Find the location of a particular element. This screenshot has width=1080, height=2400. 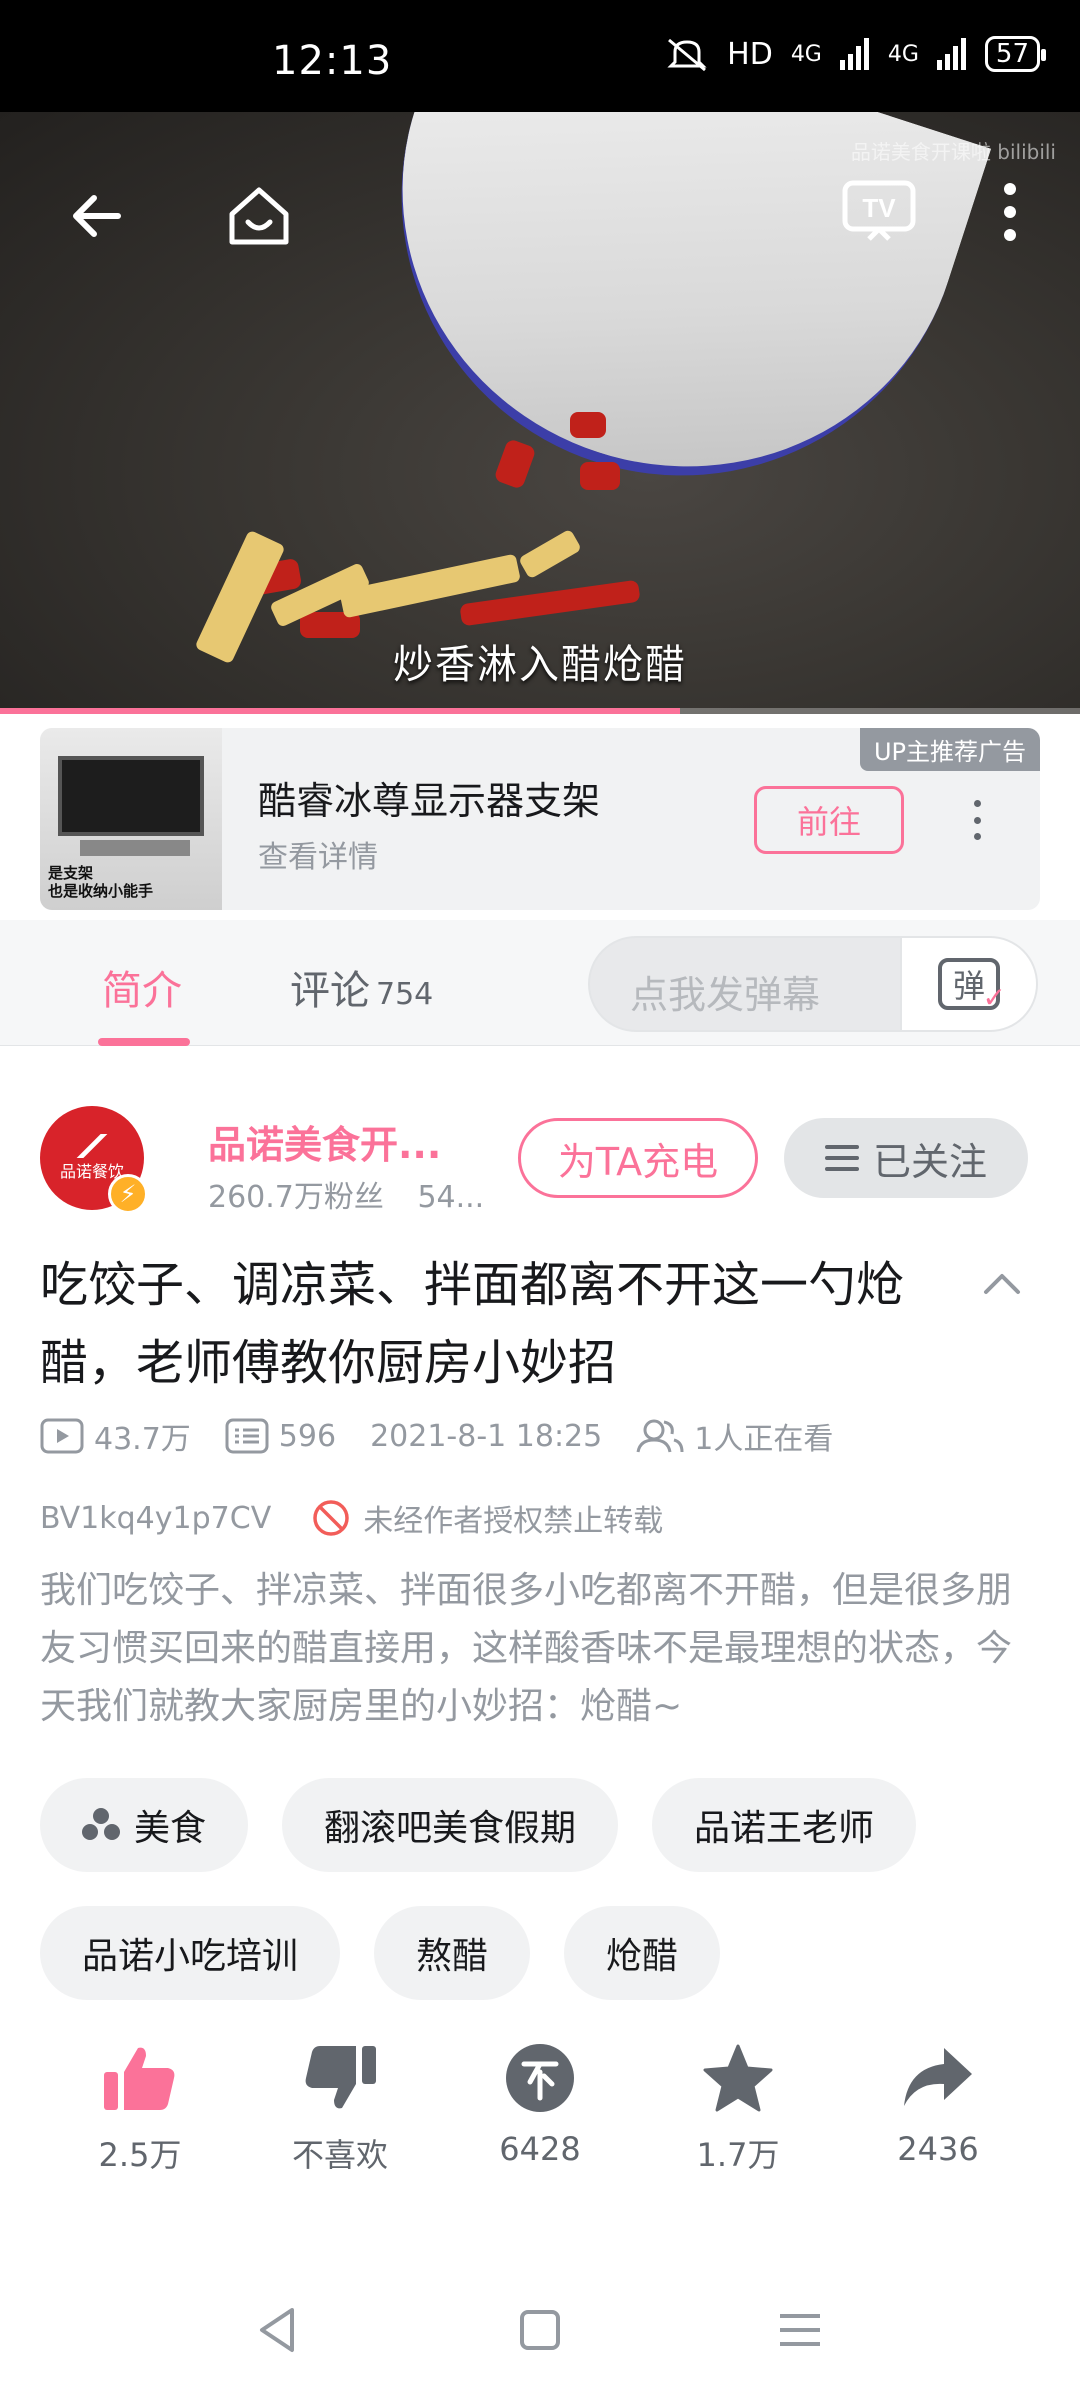

share-arrow-icon is located at coordinates (938, 2077).